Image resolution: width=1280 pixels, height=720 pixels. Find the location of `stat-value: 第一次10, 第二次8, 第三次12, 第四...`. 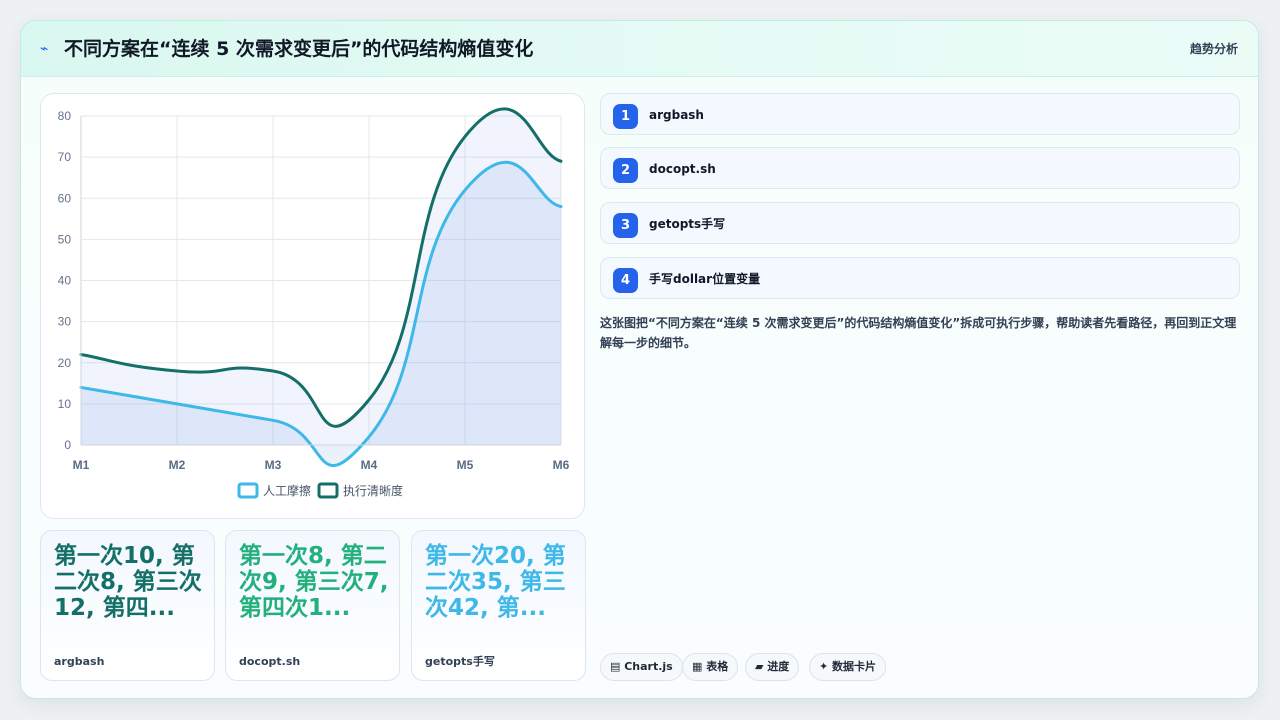

stat-value: 第一次10, 第二次8, 第三次12, 第四... is located at coordinates (128, 582).